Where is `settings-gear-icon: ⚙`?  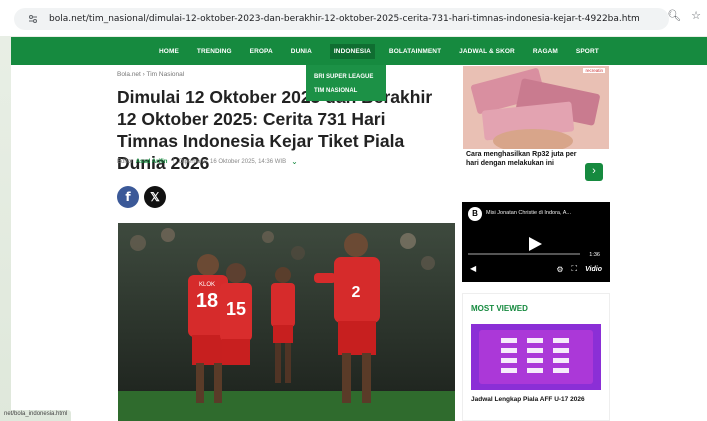 settings-gear-icon: ⚙ is located at coordinates (559, 269).